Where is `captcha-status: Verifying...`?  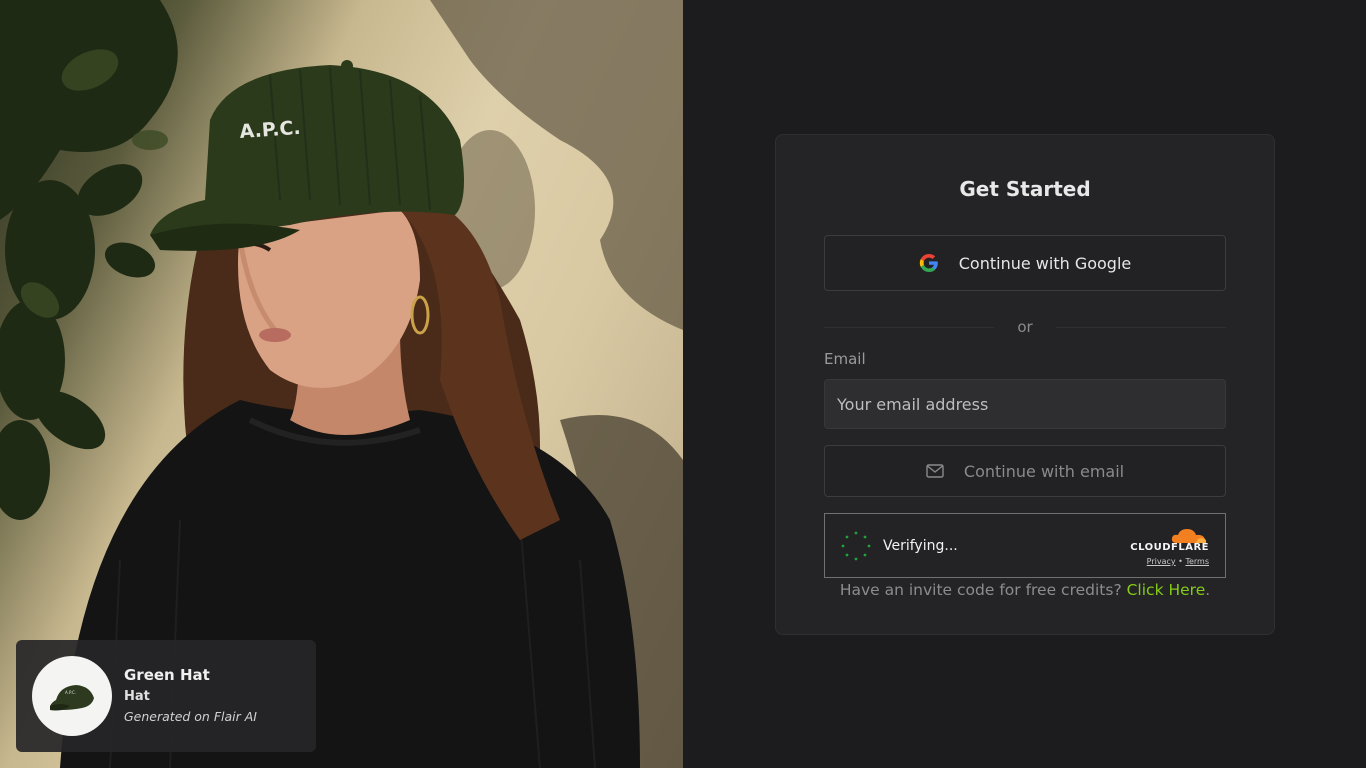 captcha-status: Verifying... is located at coordinates (920, 546).